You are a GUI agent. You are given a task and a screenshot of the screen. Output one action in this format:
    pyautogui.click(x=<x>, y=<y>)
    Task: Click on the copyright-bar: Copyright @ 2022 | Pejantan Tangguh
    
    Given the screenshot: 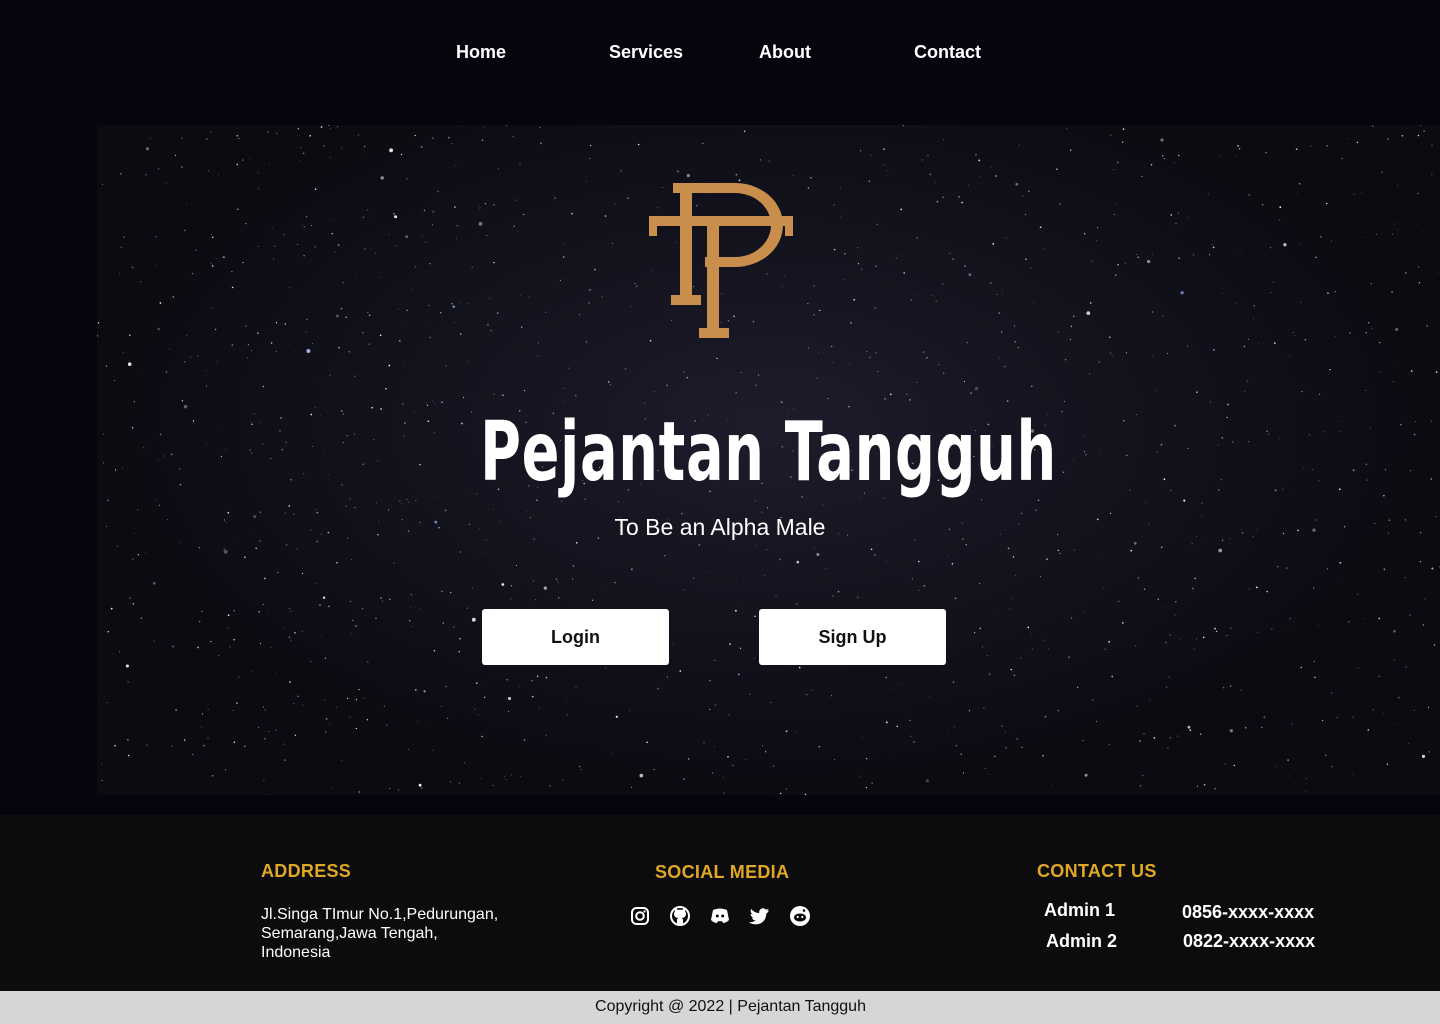 What is the action you would take?
    pyautogui.click(x=720, y=1007)
    